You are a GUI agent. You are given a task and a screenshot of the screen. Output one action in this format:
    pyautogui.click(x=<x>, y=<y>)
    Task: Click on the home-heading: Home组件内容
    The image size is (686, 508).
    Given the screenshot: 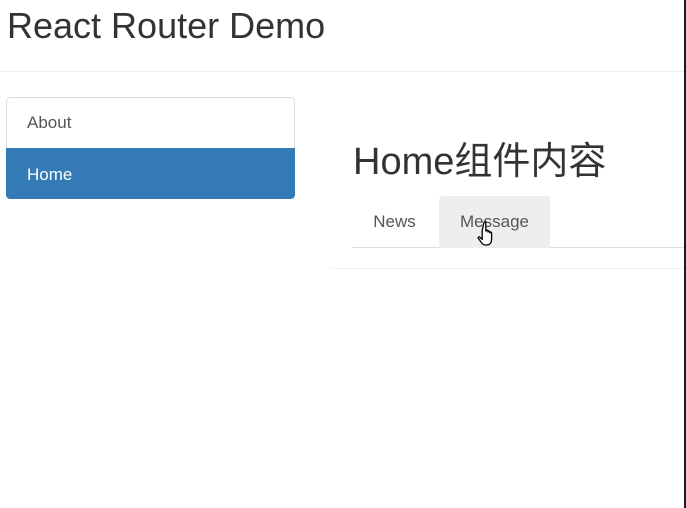 What is the action you would take?
    pyautogui.click(x=480, y=162)
    